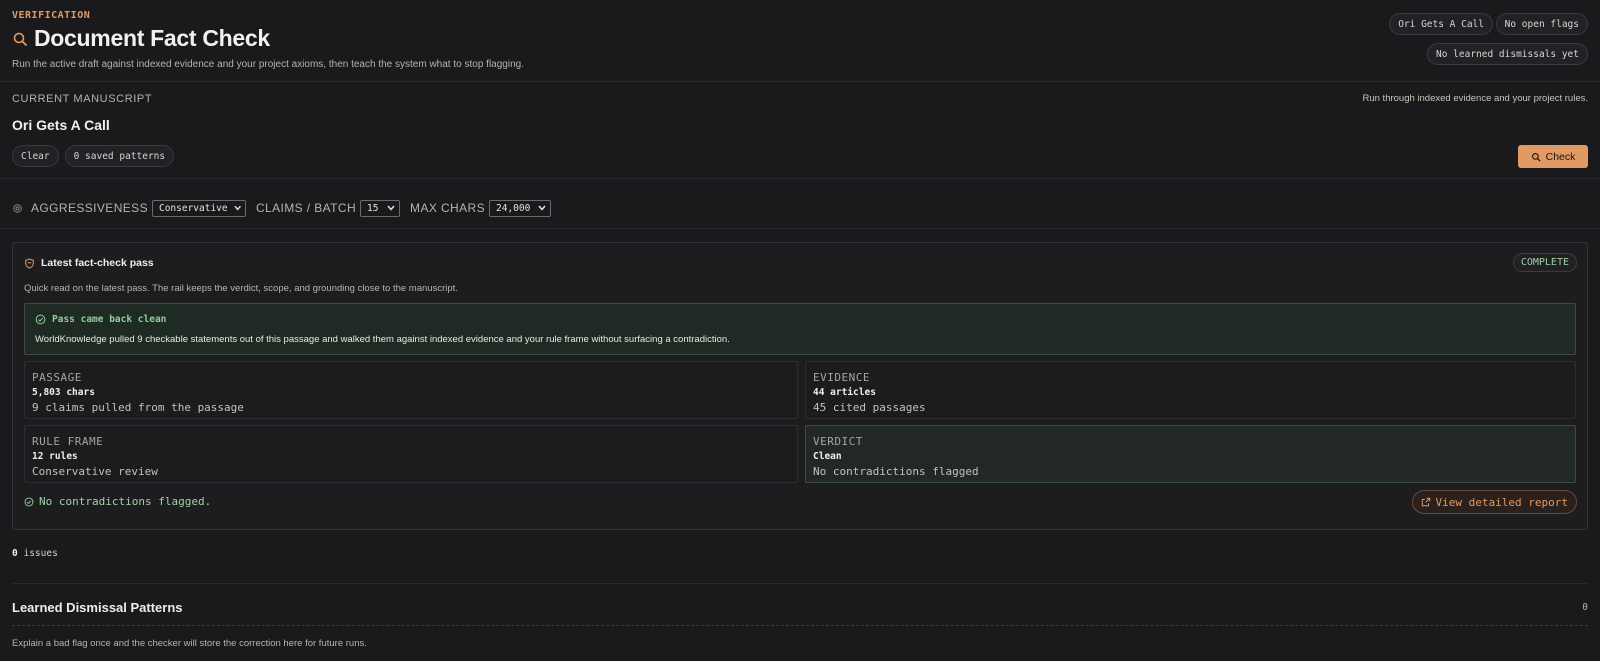  Describe the element at coordinates (1544, 262) in the screenshot. I see `status-badge: COMPLETE` at that location.